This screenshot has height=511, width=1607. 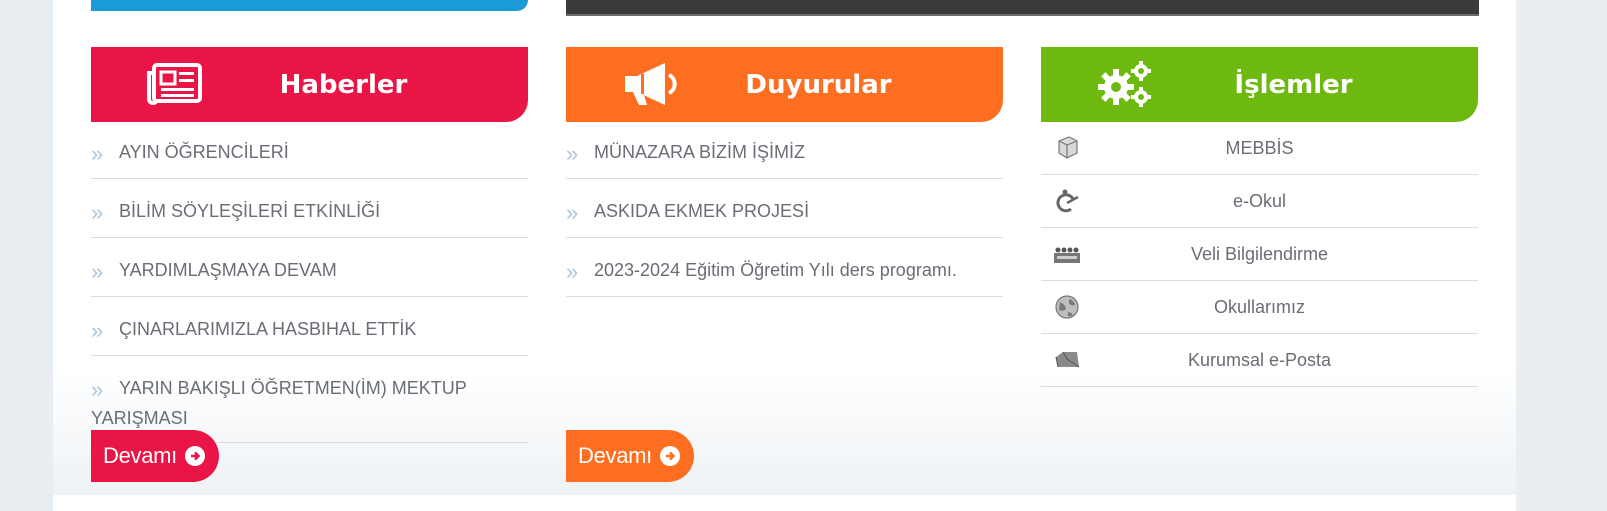 I want to click on eokul-icon, so click(x=1067, y=201).